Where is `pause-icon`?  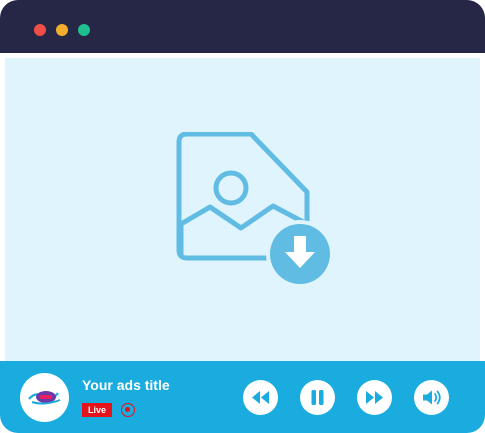 pause-icon is located at coordinates (317, 397).